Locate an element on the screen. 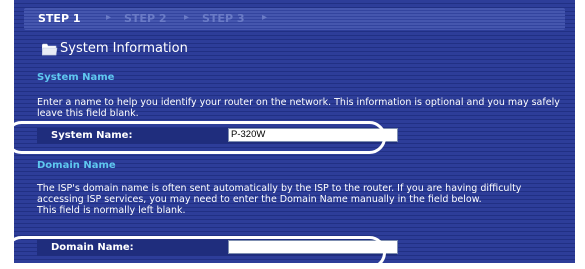  system-name-heading: System Name is located at coordinates (76, 77).